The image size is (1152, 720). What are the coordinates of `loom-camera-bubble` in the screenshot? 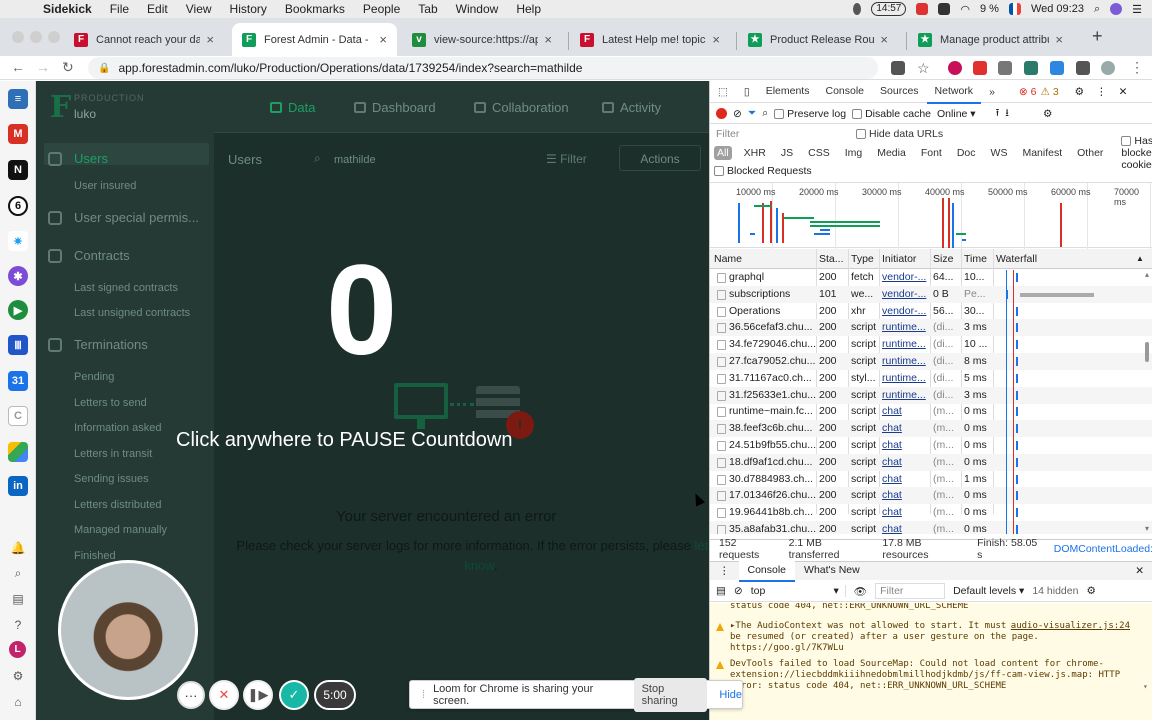 It's located at (128, 630).